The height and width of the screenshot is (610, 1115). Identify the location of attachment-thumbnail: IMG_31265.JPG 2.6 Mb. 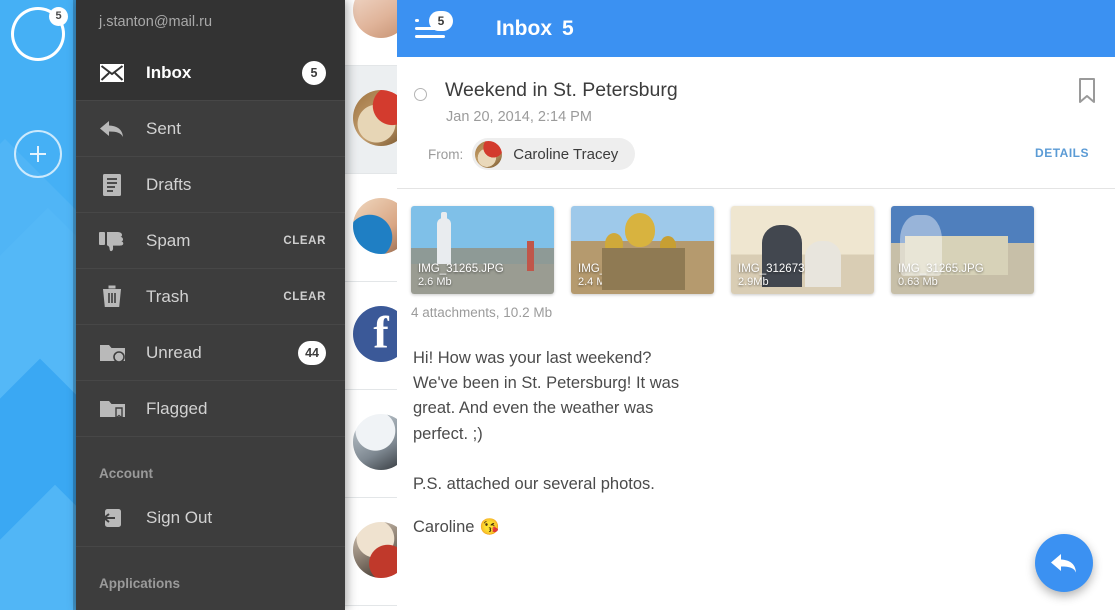
(482, 250).